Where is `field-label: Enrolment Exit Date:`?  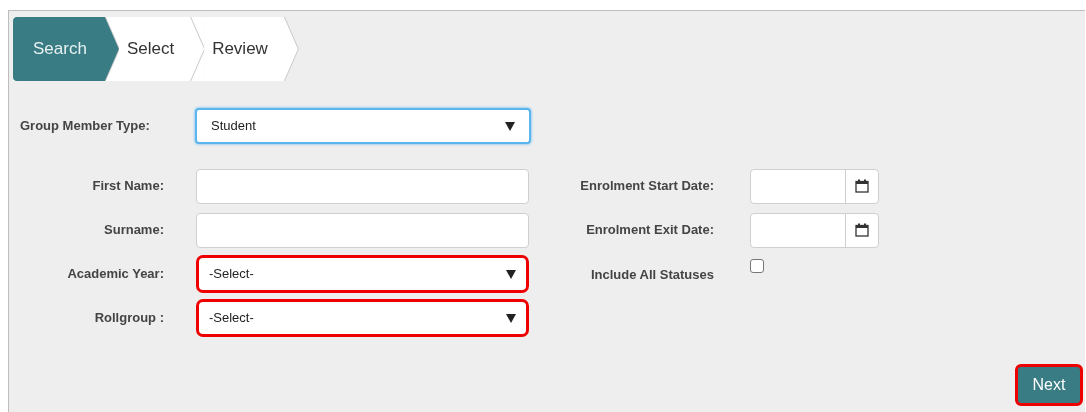 field-label: Enrolment Exit Date: is located at coordinates (649, 230).